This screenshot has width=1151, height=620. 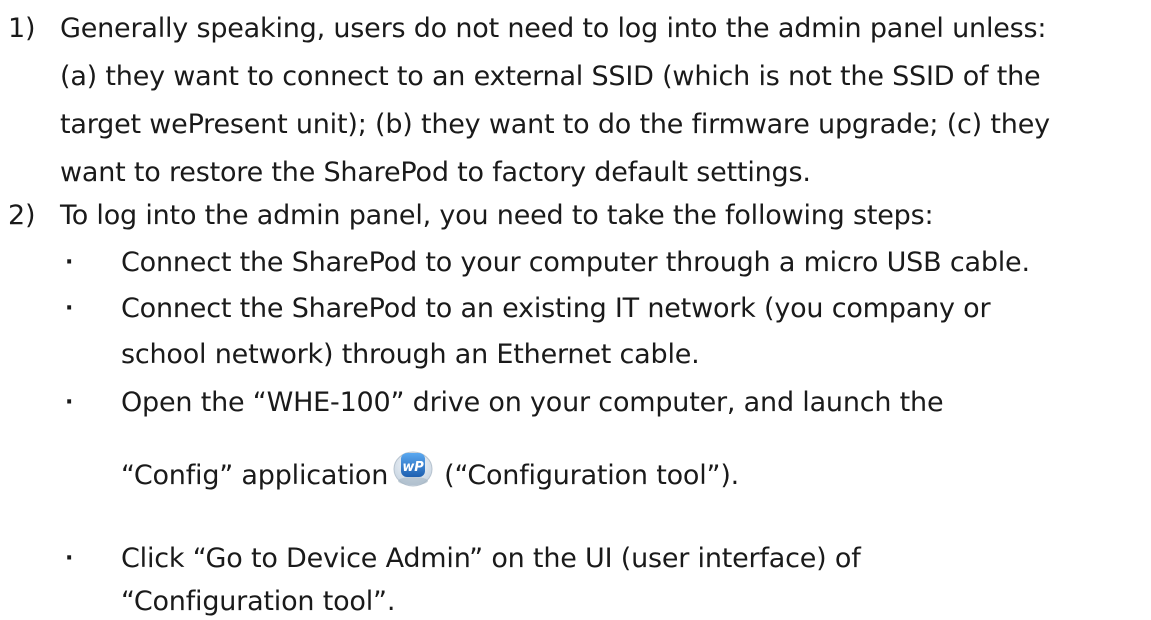 What do you see at coordinates (22, 215) in the screenshot?
I see `list-number-2: 2)` at bounding box center [22, 215].